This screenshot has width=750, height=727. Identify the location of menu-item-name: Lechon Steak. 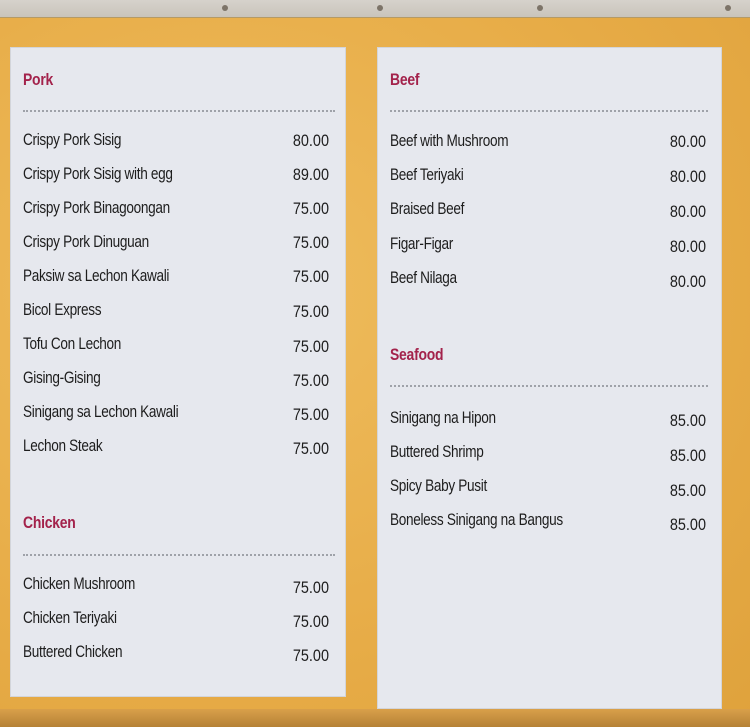
(63, 445).